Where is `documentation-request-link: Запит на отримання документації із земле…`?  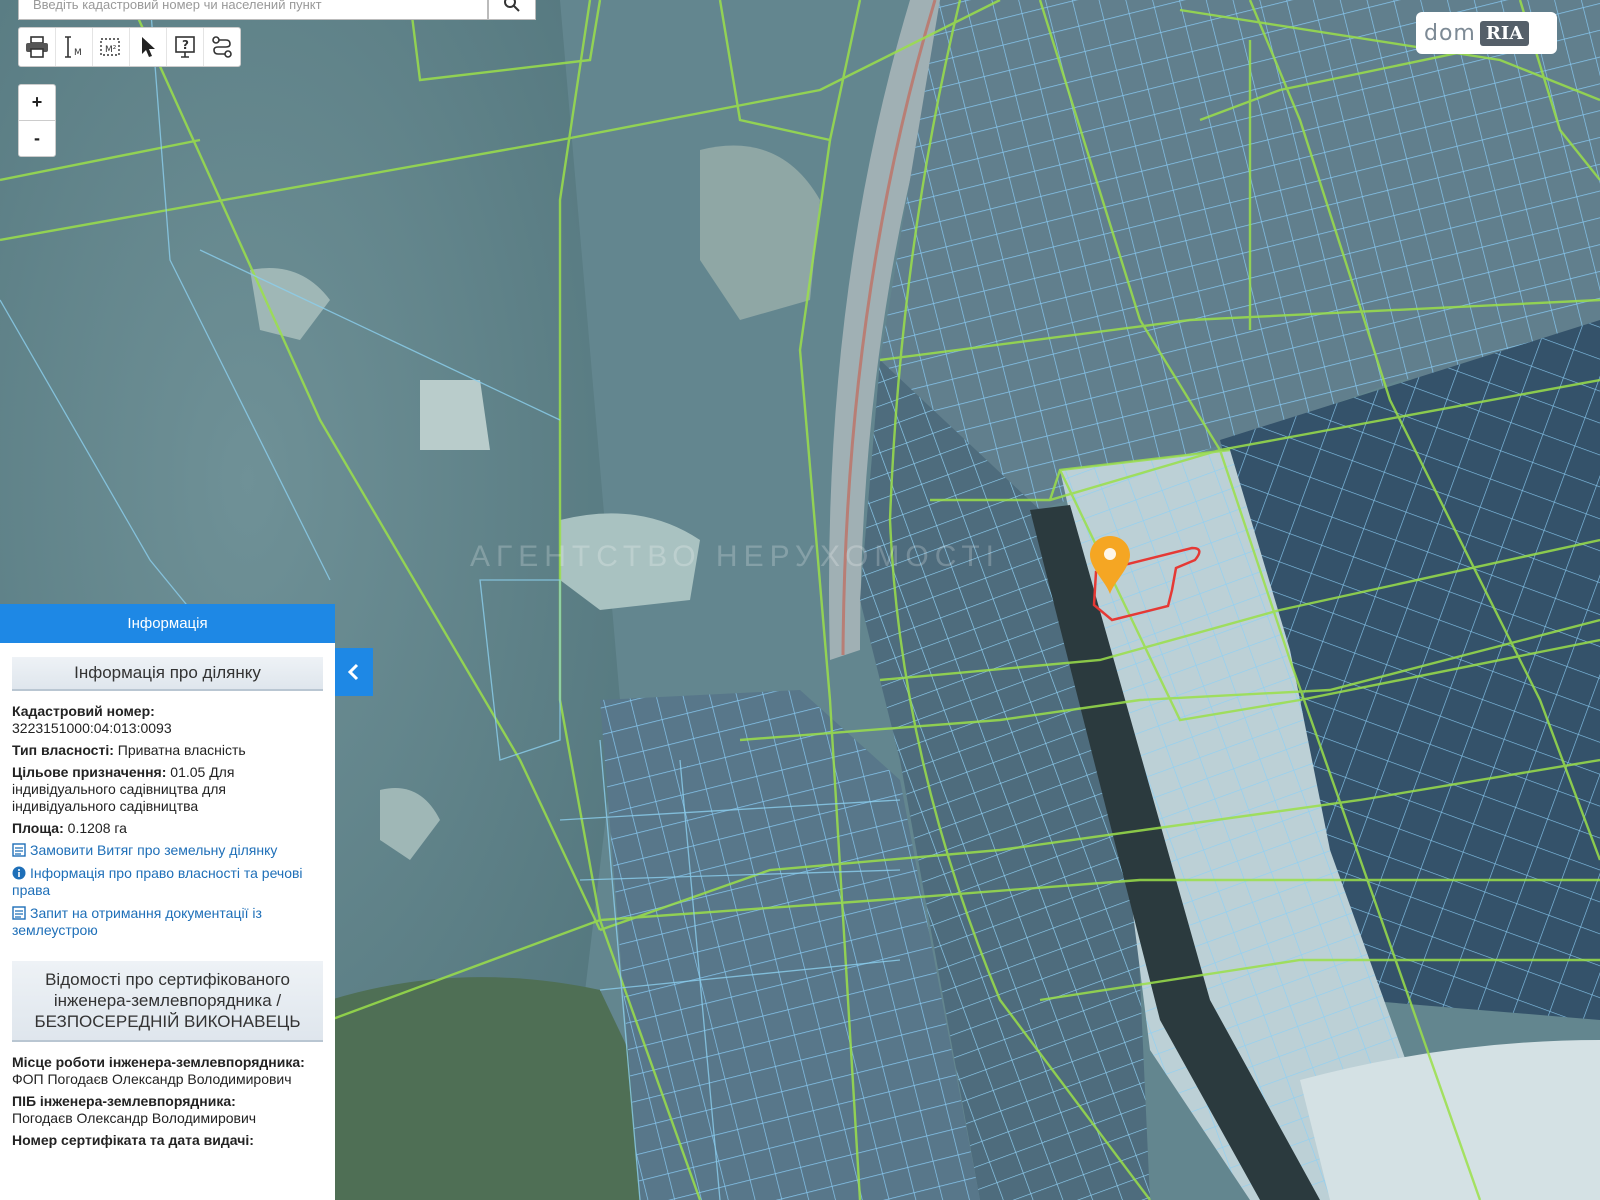
documentation-request-link: Запит на отримання документації із земле… is located at coordinates (167, 922).